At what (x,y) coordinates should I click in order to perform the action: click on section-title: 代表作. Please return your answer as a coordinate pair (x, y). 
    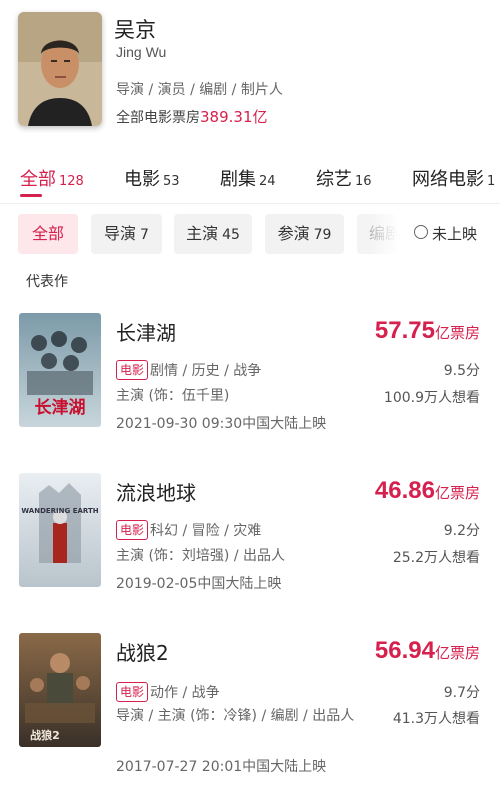
    Looking at the image, I should click on (47, 282).